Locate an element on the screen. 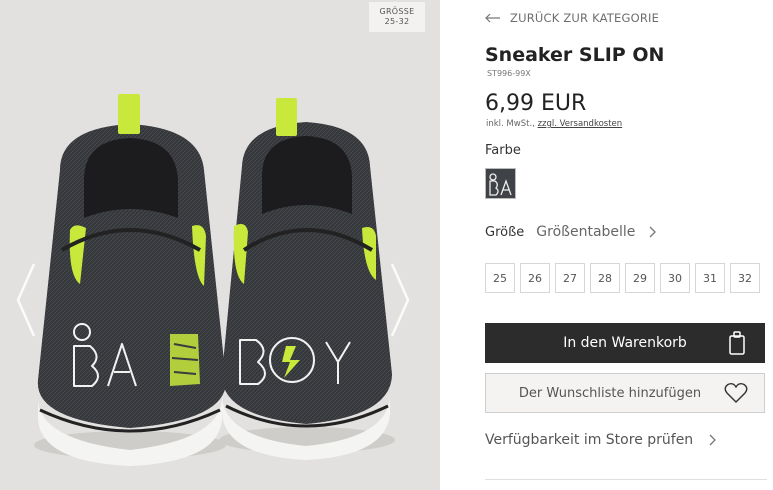  previous-image-button is located at coordinates (26, 300).